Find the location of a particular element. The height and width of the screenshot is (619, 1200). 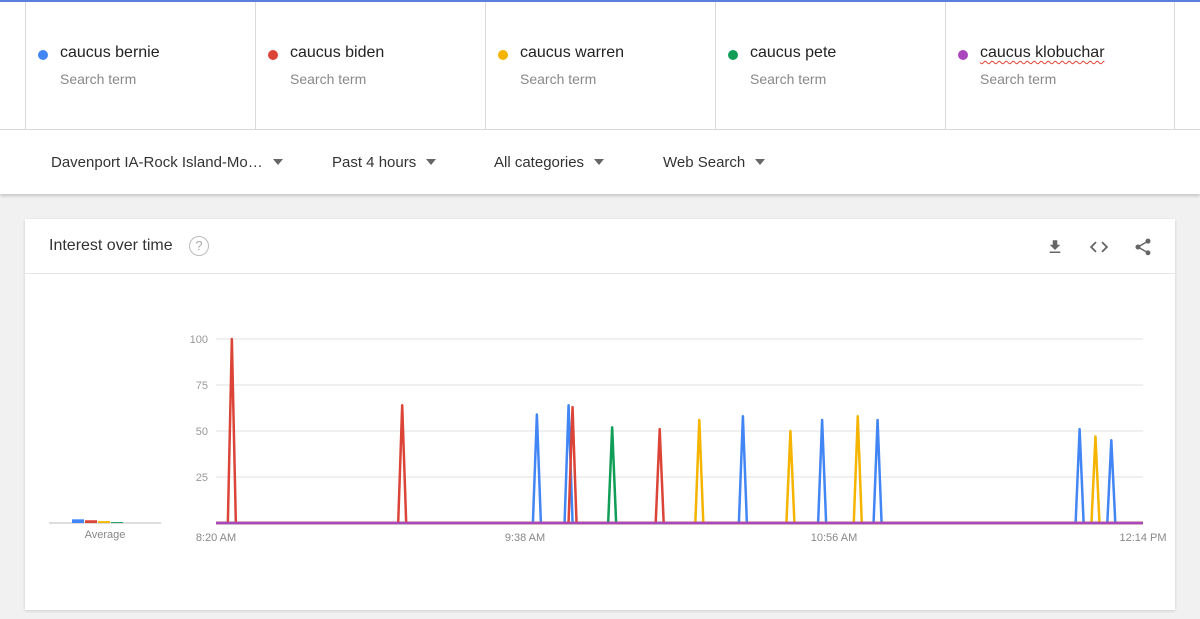

x-tick-label: 10:56 AM is located at coordinates (834, 538).